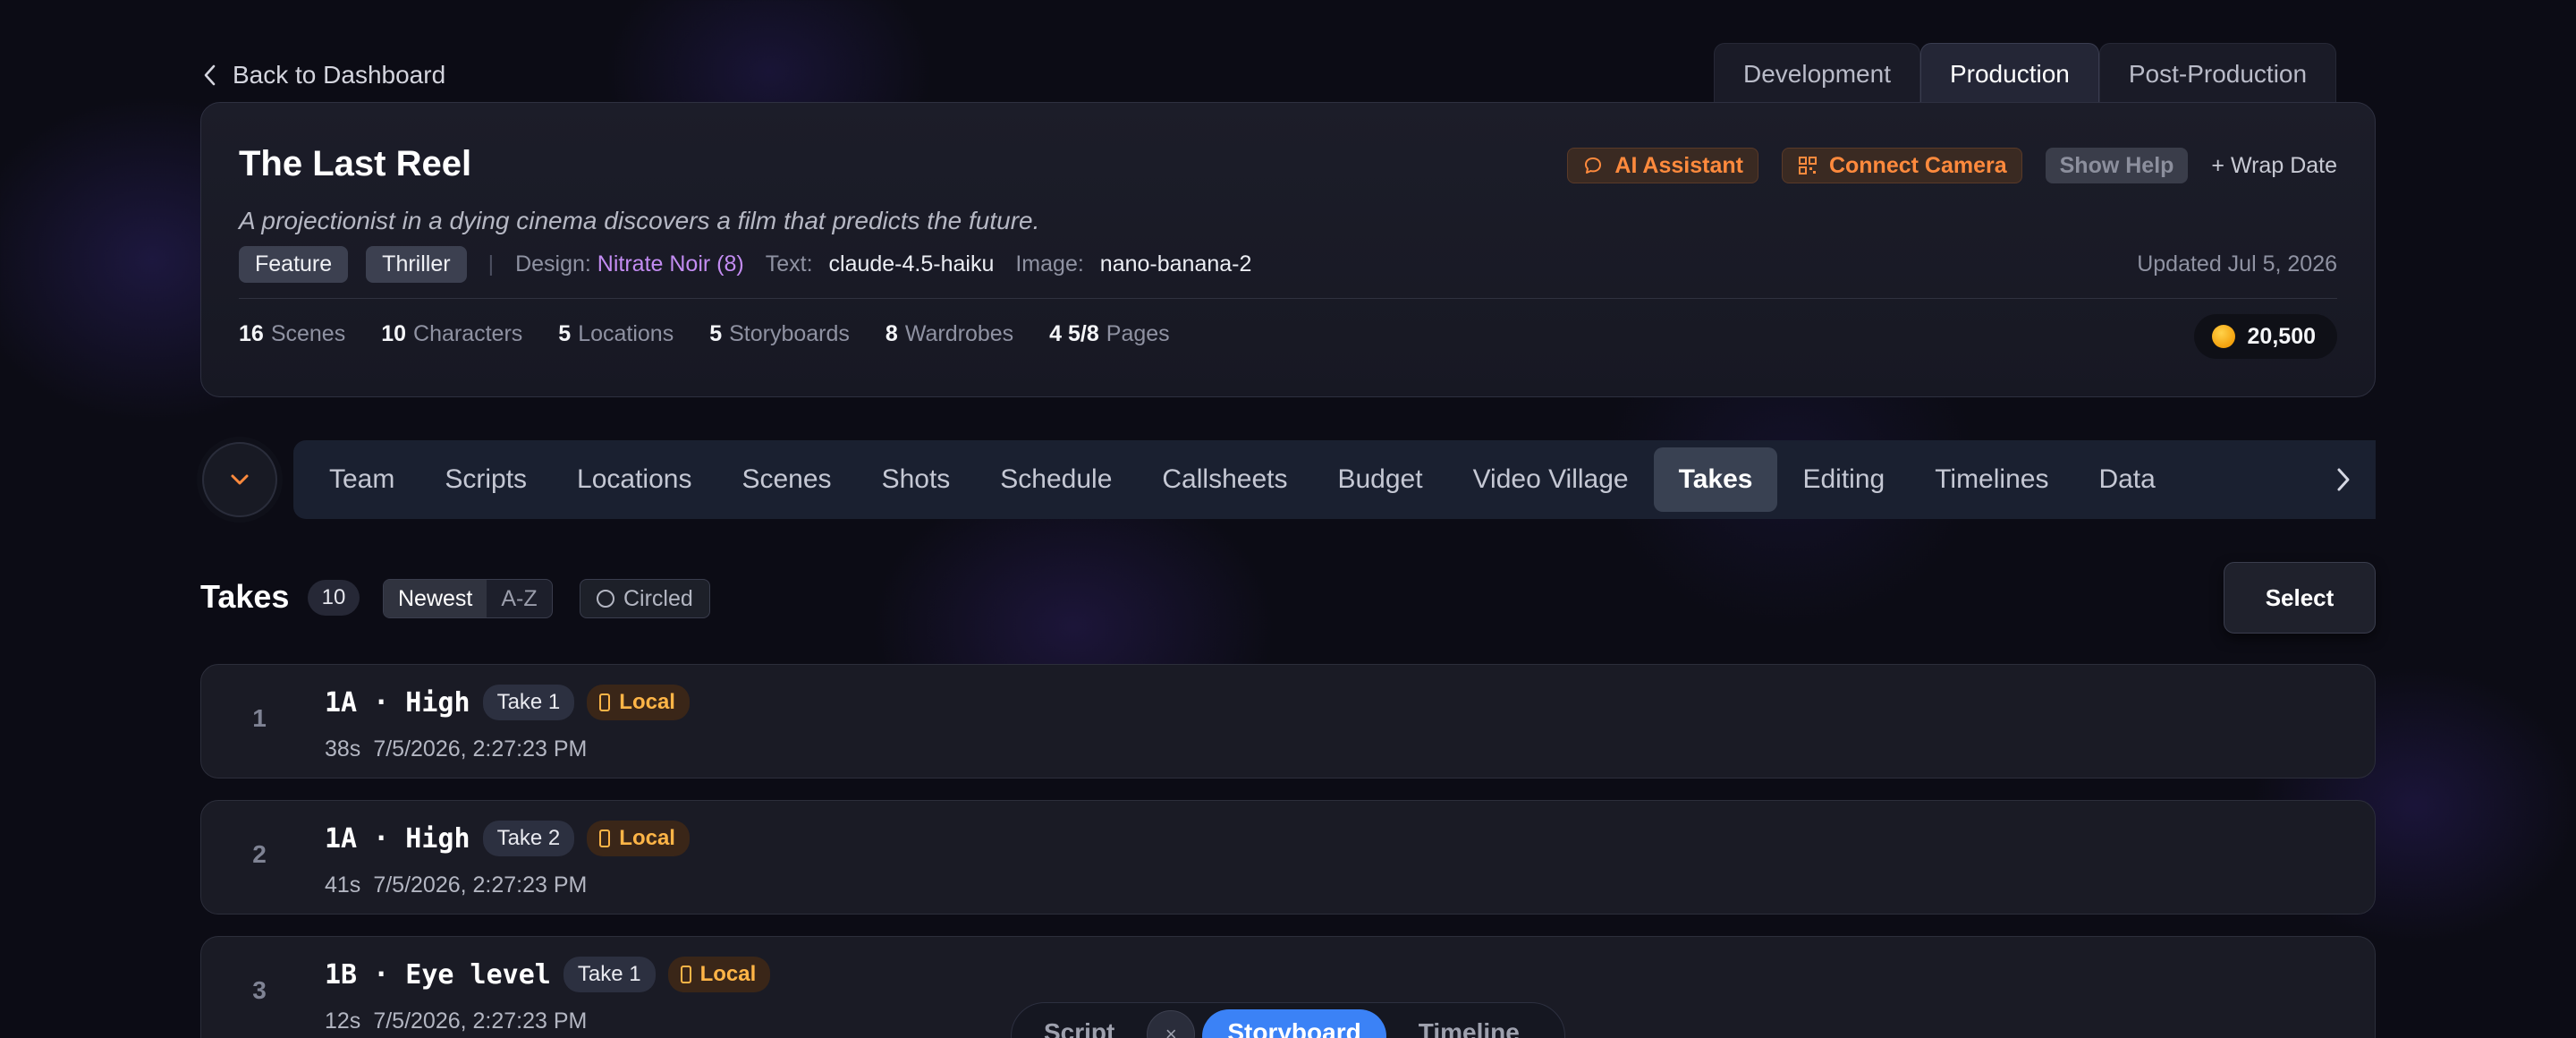  What do you see at coordinates (1807, 165) in the screenshot?
I see `qr-code-icon` at bounding box center [1807, 165].